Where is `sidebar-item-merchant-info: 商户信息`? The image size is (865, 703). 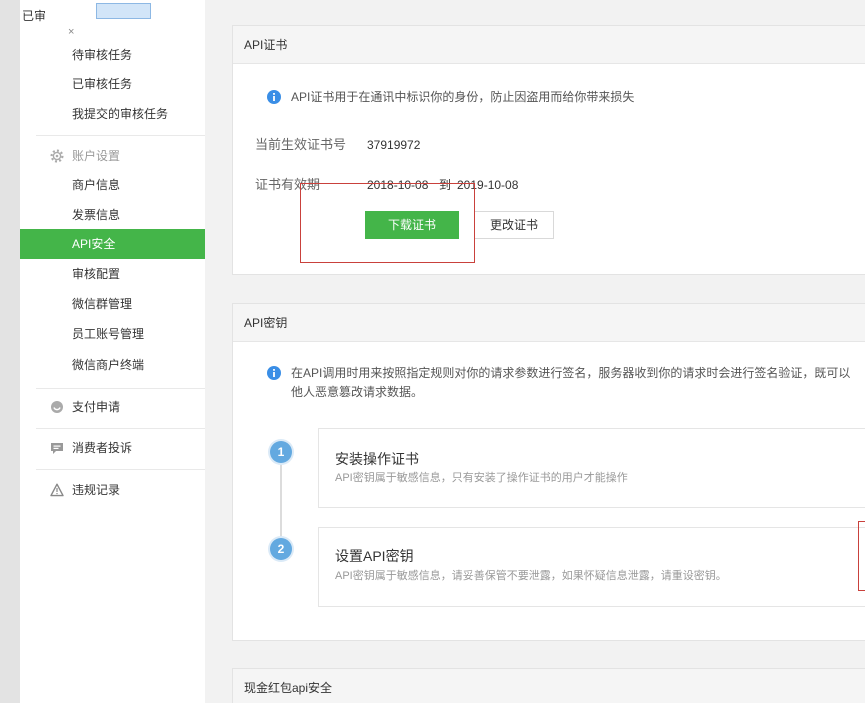
sidebar-item-merchant-info: 商户信息 is located at coordinates (112, 185).